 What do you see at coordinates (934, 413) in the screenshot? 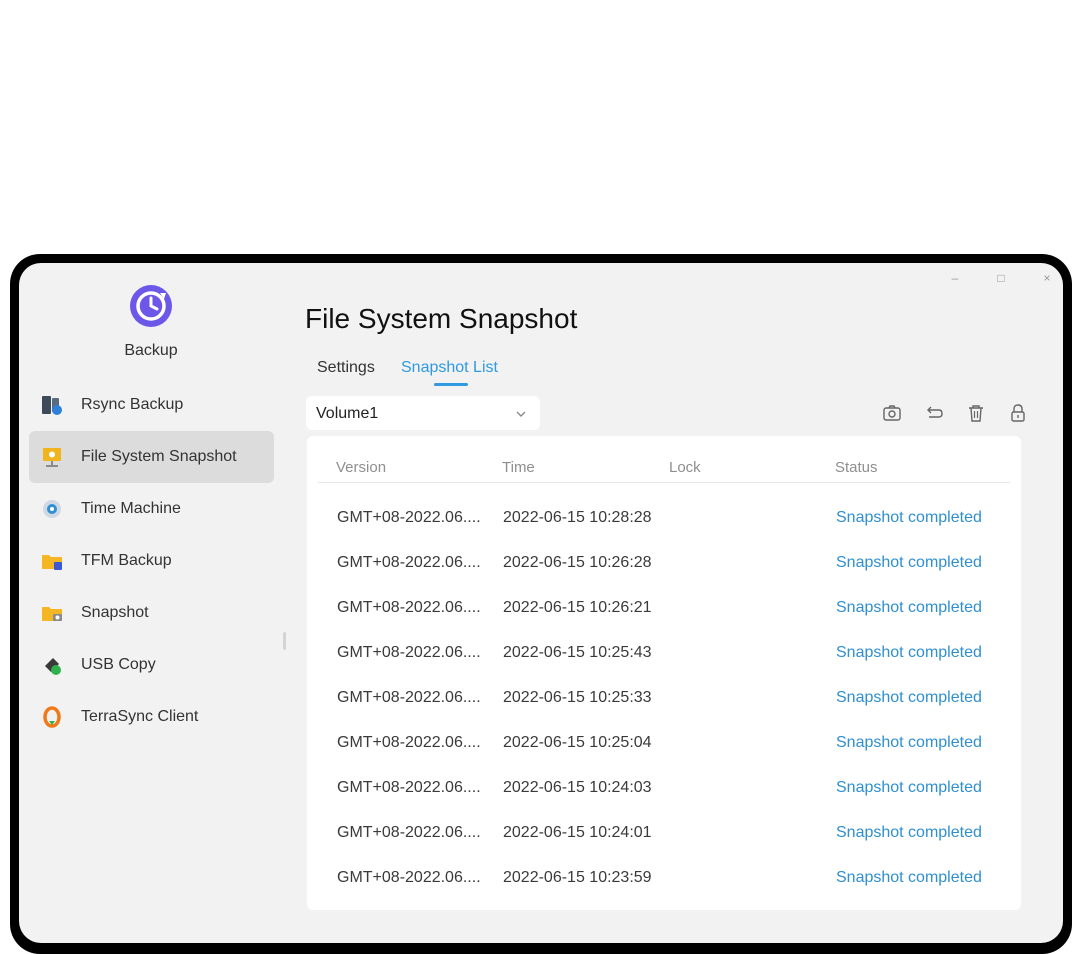
I see `restore-icon` at bounding box center [934, 413].